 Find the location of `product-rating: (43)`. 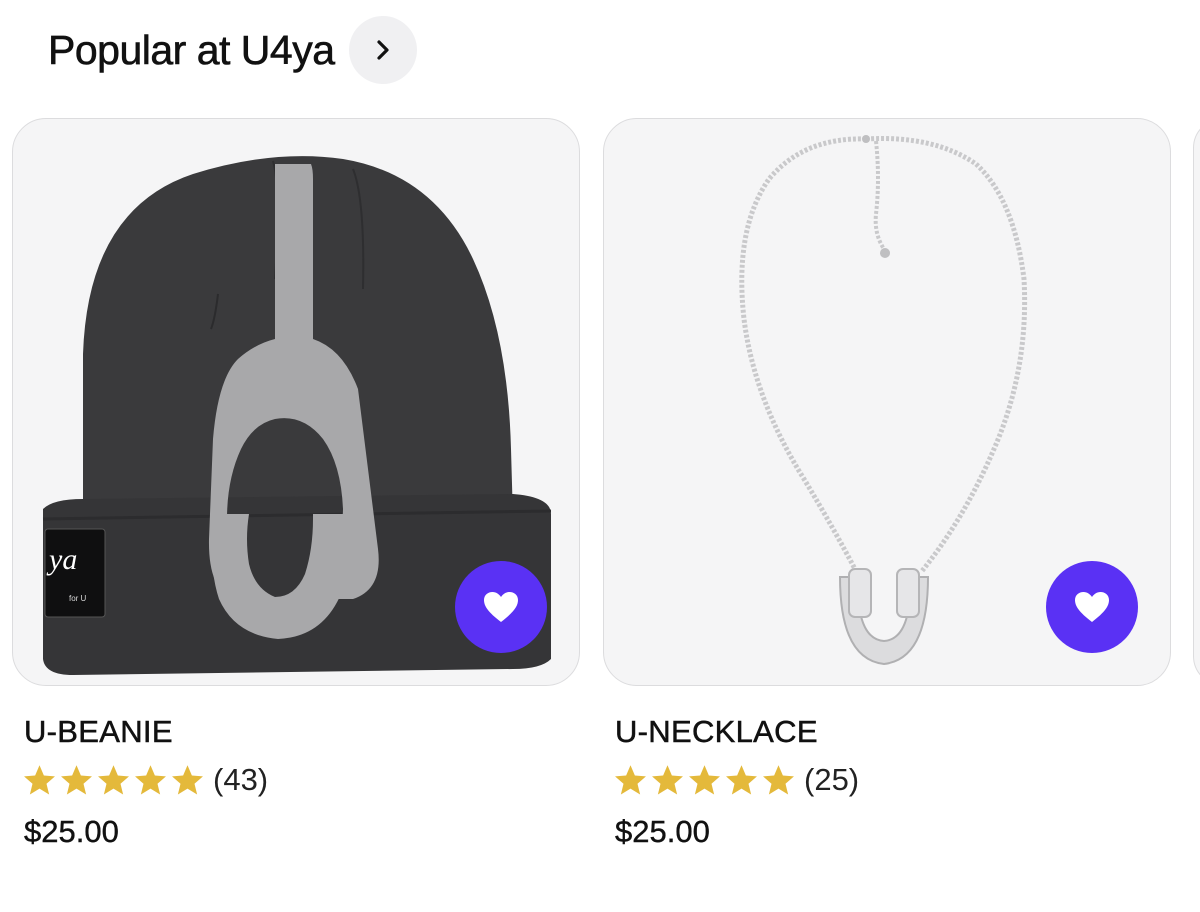

product-rating: (43) is located at coordinates (301, 780).